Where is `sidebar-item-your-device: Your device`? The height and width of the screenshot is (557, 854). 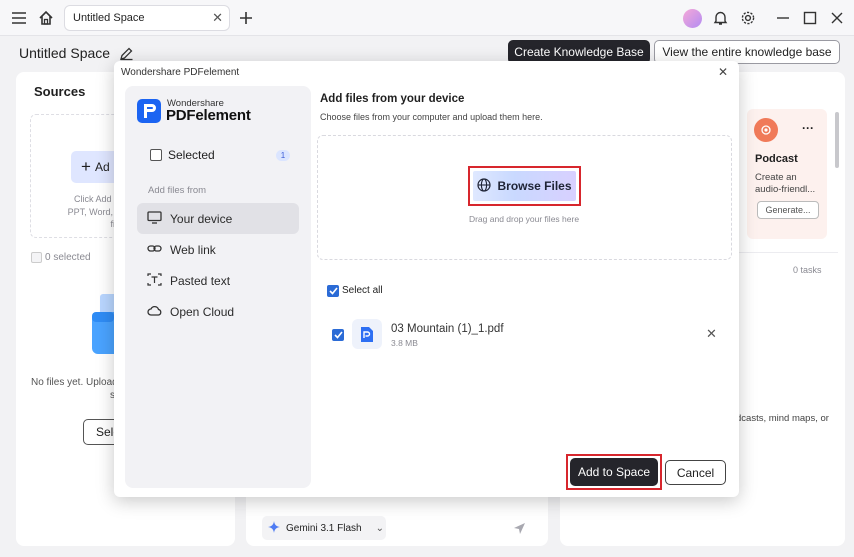
sidebar-item-your-device: Your device is located at coordinates (218, 218).